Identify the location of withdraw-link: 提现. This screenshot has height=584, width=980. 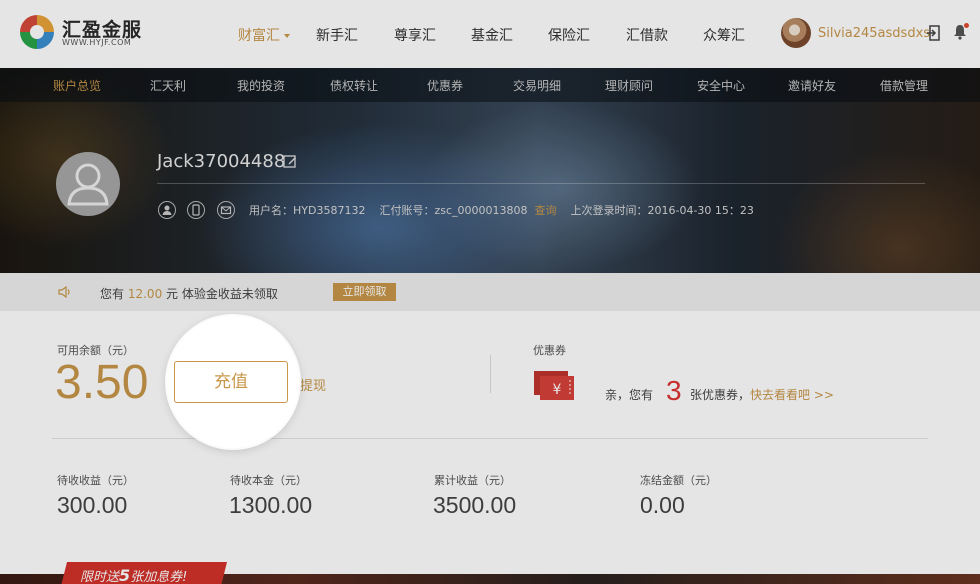
(313, 384).